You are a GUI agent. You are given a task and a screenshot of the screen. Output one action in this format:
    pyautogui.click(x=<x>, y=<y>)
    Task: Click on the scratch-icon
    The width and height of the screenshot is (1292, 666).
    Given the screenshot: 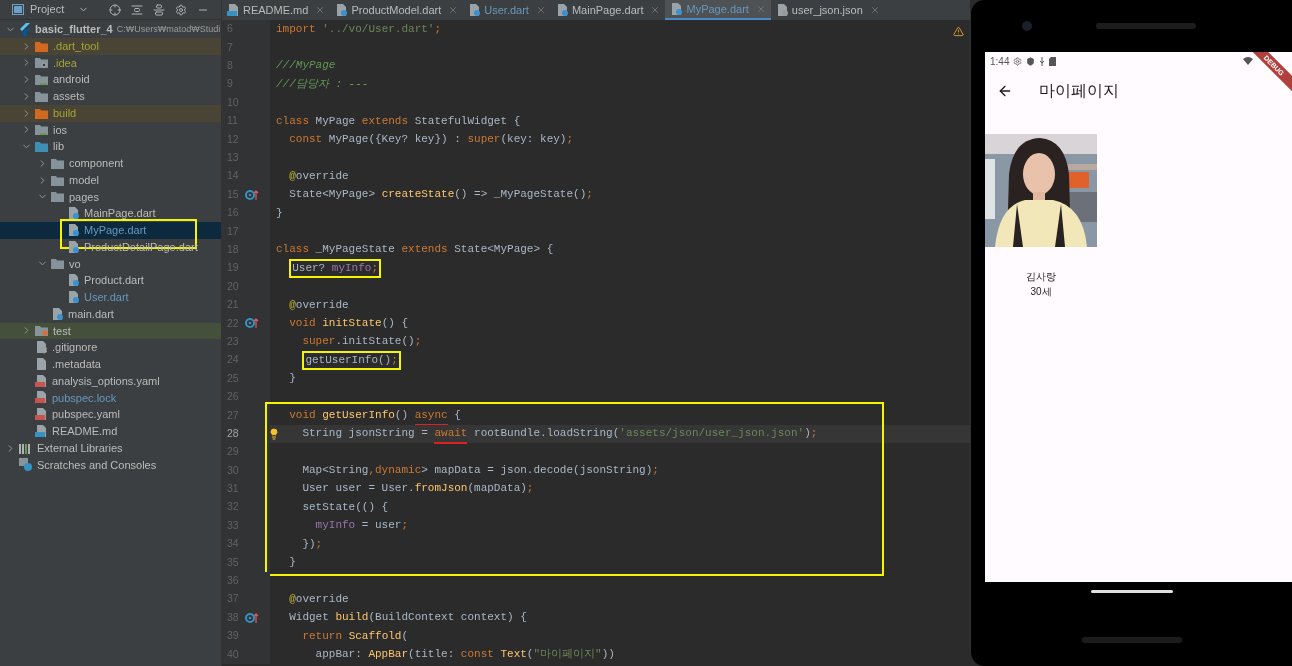 What is the action you would take?
    pyautogui.click(x=25, y=465)
    